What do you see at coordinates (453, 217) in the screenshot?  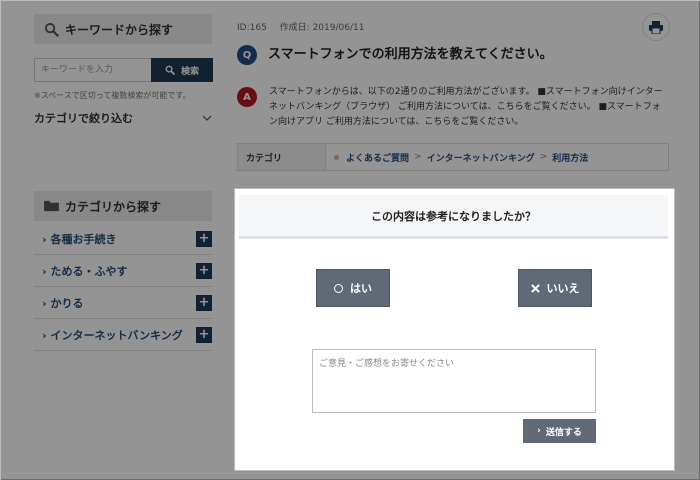 I see `feedback-title: この内容は参考になりましたか？` at bounding box center [453, 217].